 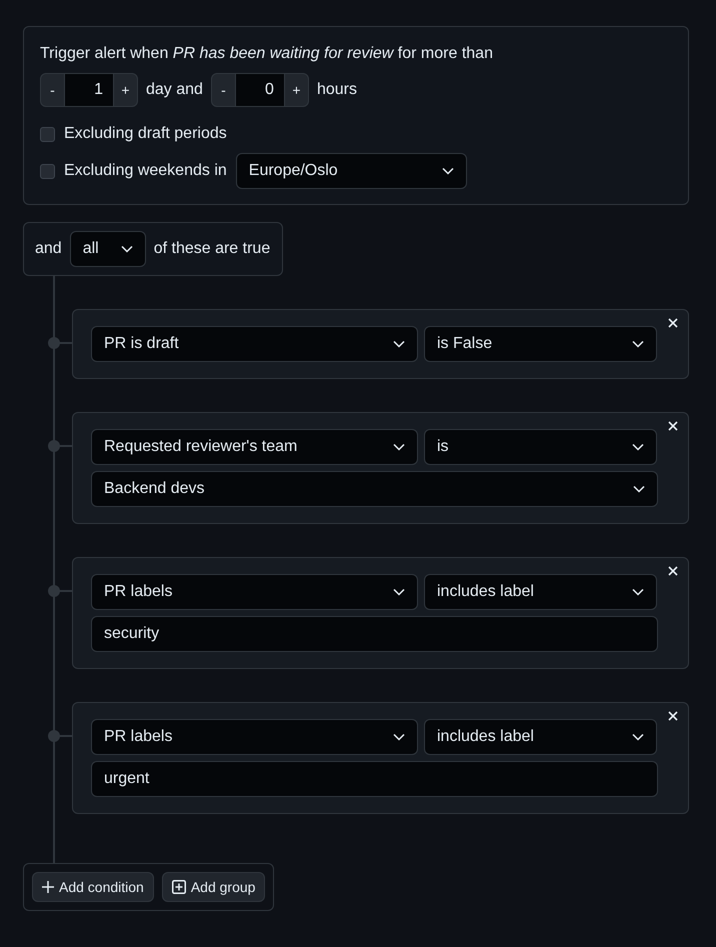 I want to click on add-button: Add group, so click(x=214, y=887).